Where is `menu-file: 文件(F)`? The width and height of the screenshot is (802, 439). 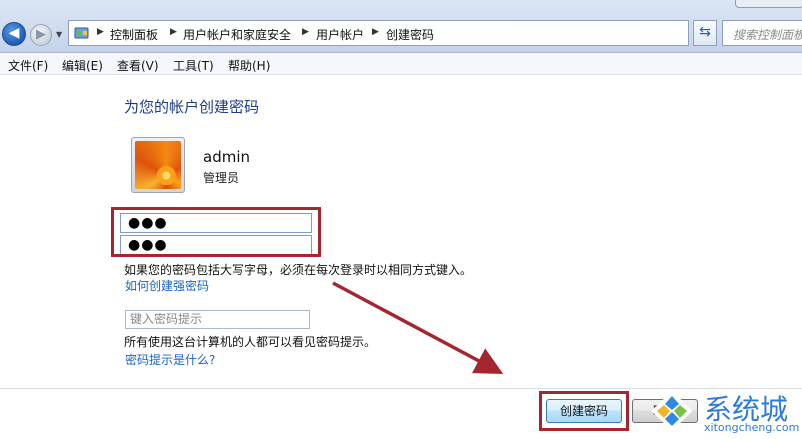 menu-file: 文件(F) is located at coordinates (28, 65).